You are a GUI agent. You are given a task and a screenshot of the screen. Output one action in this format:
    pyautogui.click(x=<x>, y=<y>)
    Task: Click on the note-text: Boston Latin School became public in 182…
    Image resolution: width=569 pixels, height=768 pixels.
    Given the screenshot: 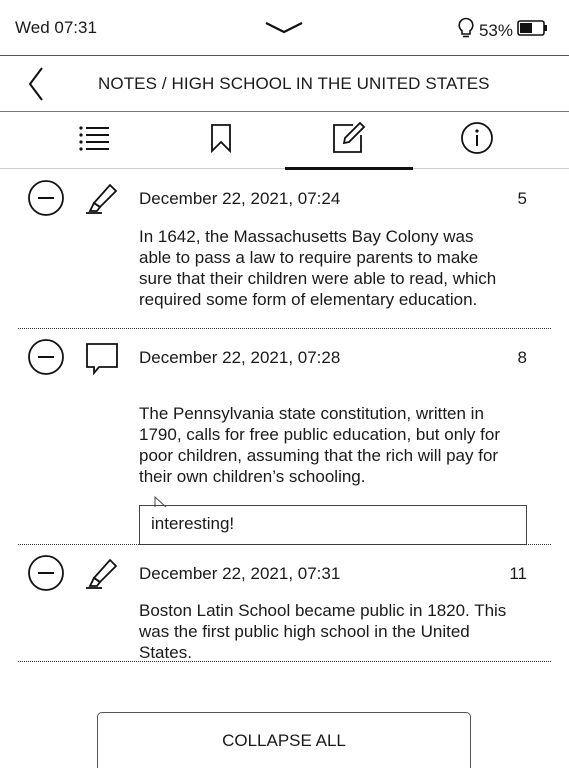 What is the action you would take?
    pyautogui.click(x=323, y=631)
    